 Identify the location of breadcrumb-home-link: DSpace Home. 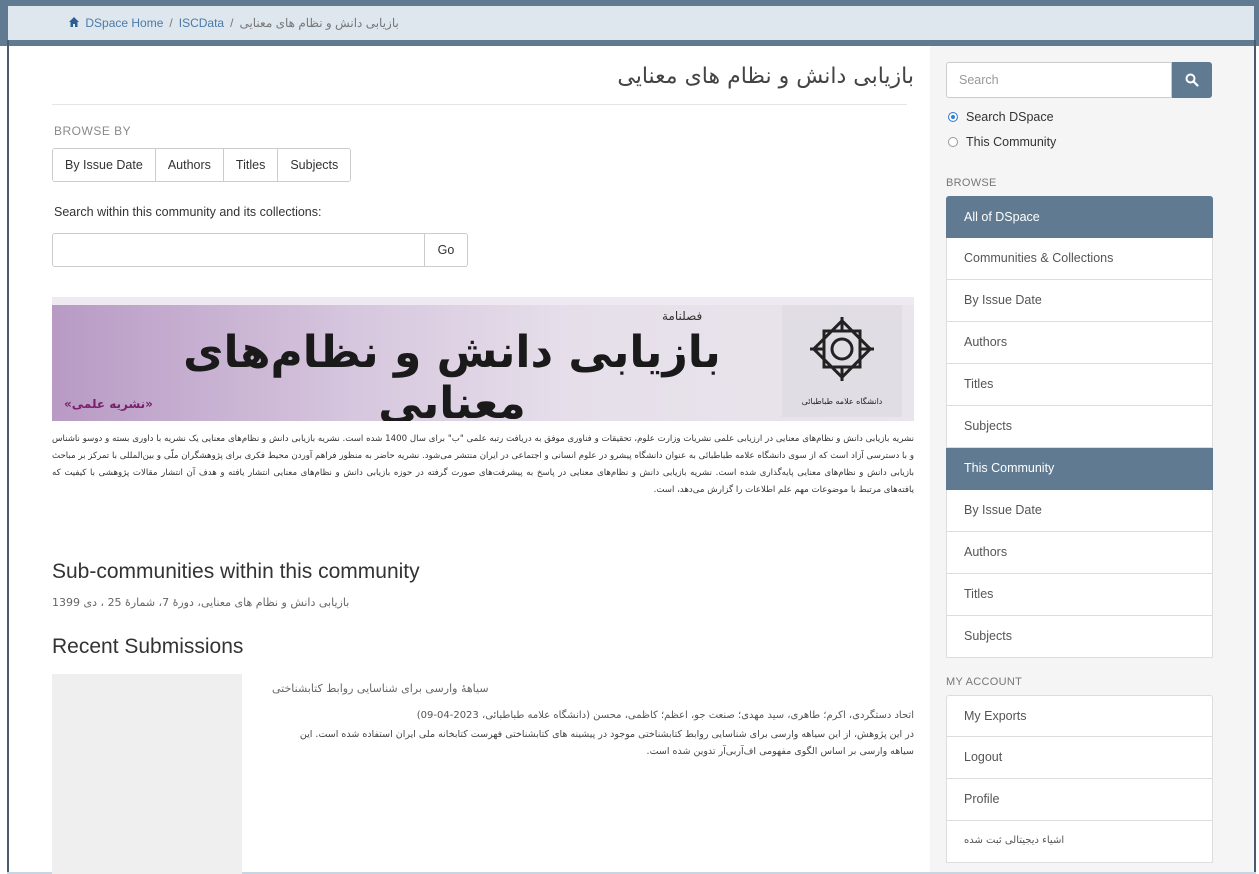
(115, 23).